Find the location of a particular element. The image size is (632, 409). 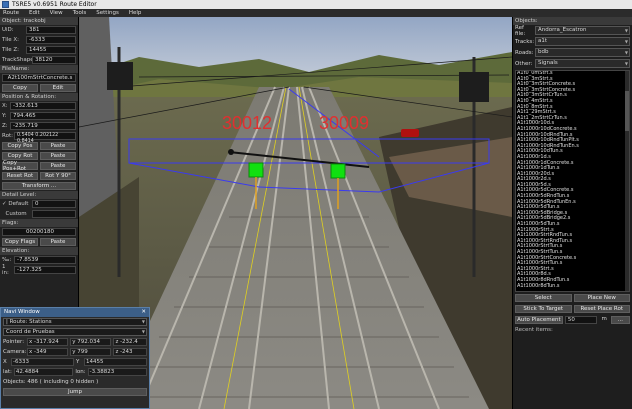

paste-pos-button: Paste is located at coordinates (58, 146).